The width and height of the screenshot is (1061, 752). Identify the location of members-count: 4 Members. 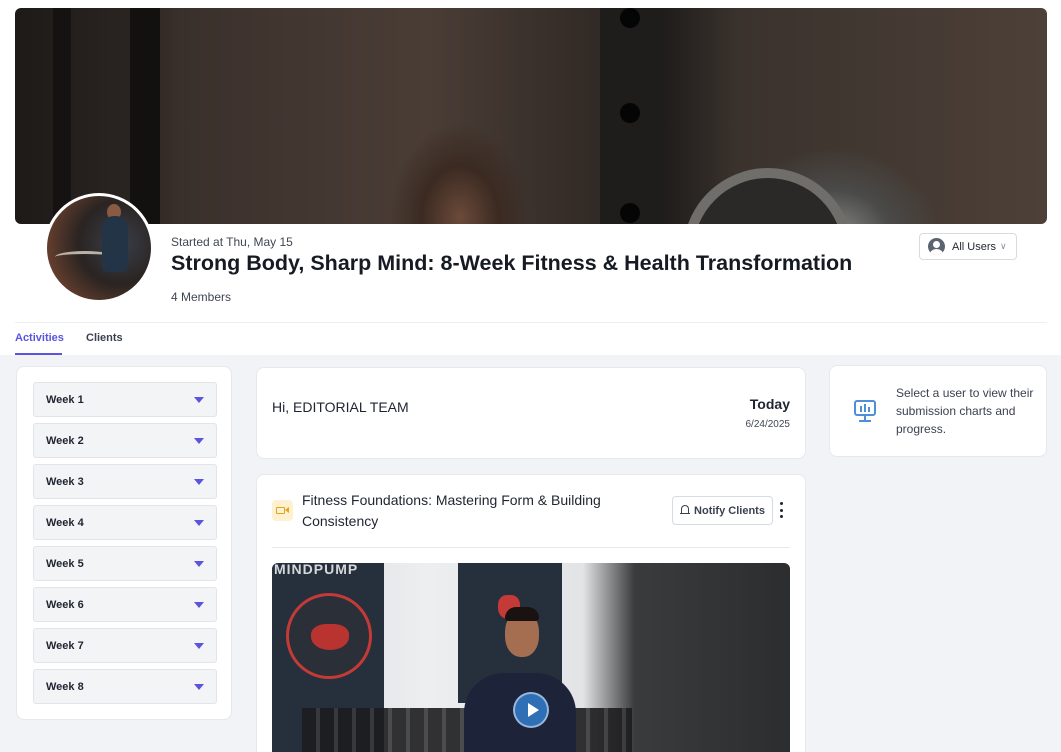
(201, 297).